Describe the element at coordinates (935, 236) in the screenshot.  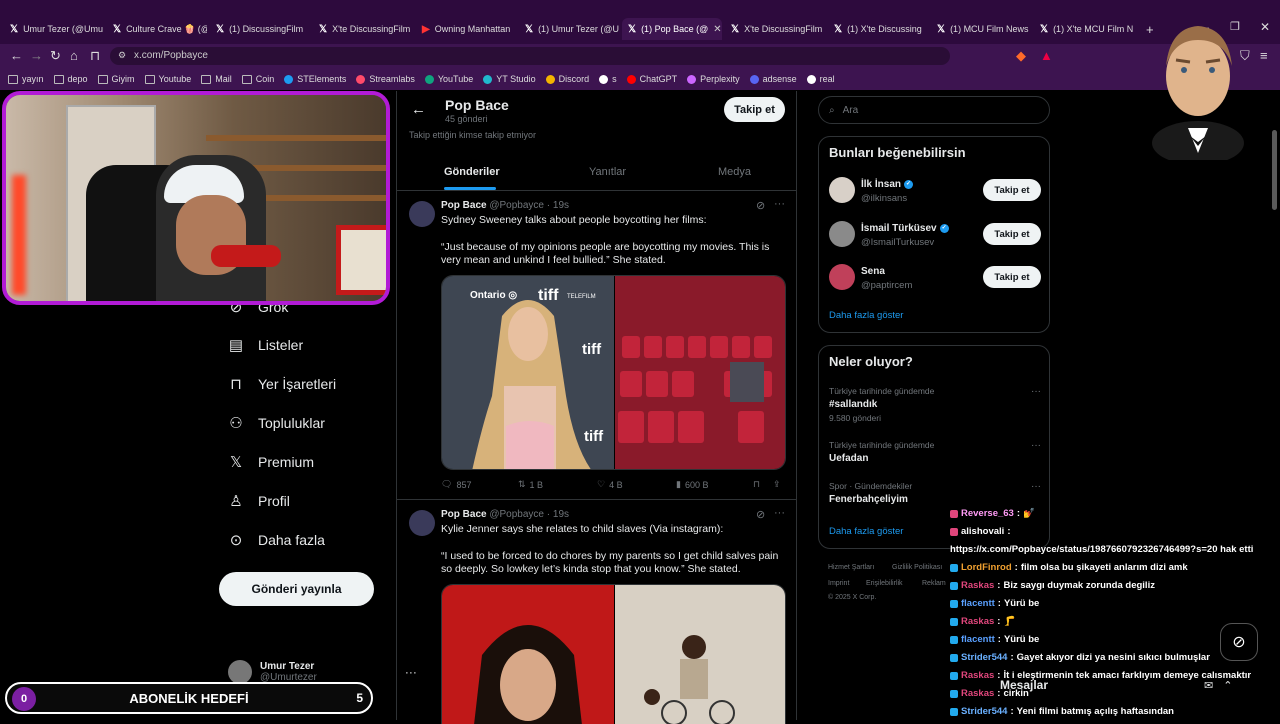
I see `suggested-account: İsmail Türküsev ✓ @IsmailTurkusev Takip et` at that location.